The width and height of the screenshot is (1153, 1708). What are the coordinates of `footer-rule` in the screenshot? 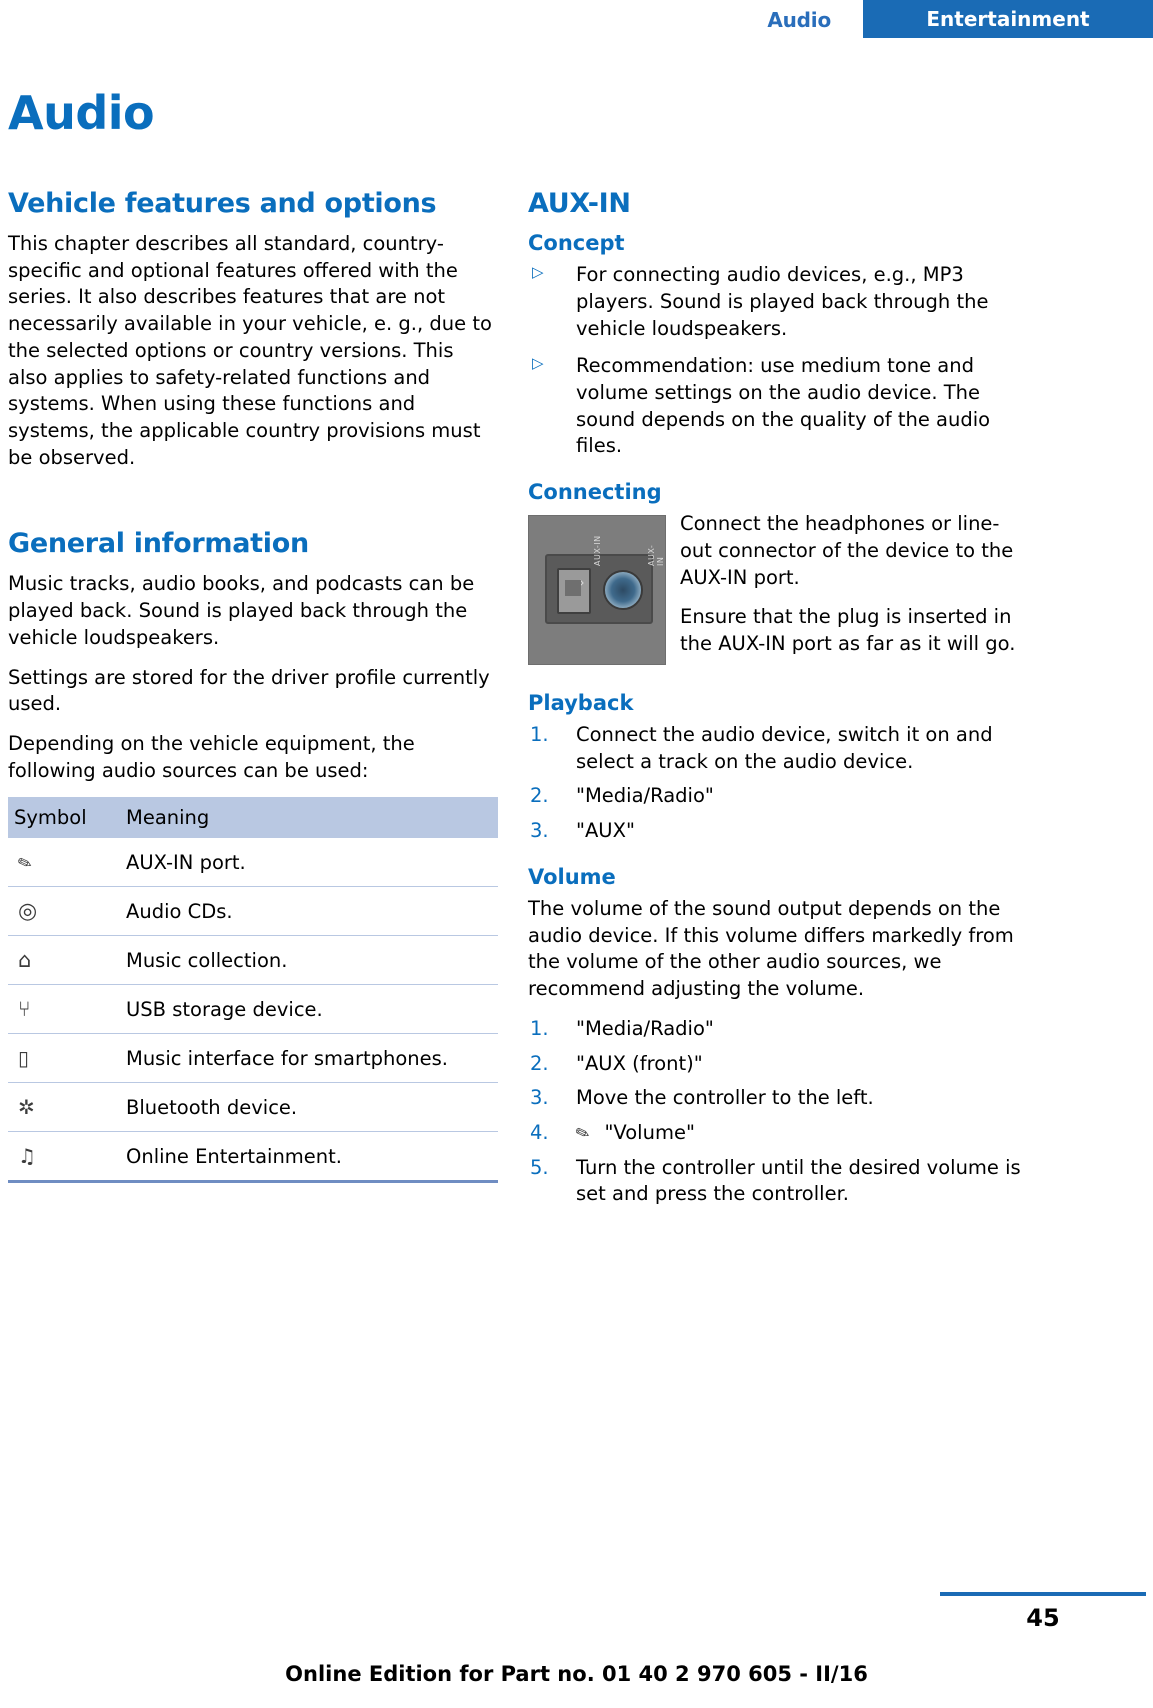 It's located at (1043, 1594).